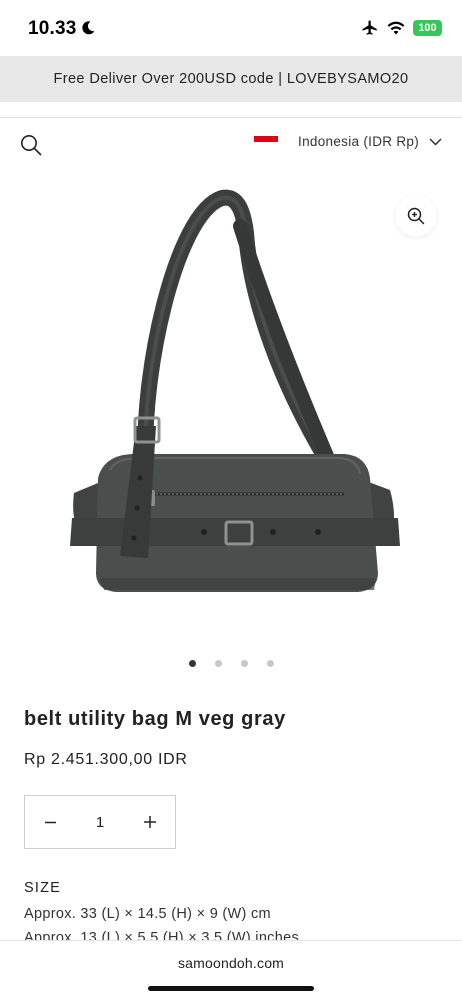 The height and width of the screenshot is (1000, 462). Describe the element at coordinates (231, 28) in the screenshot. I see `status-bar: 10.33 100` at that location.